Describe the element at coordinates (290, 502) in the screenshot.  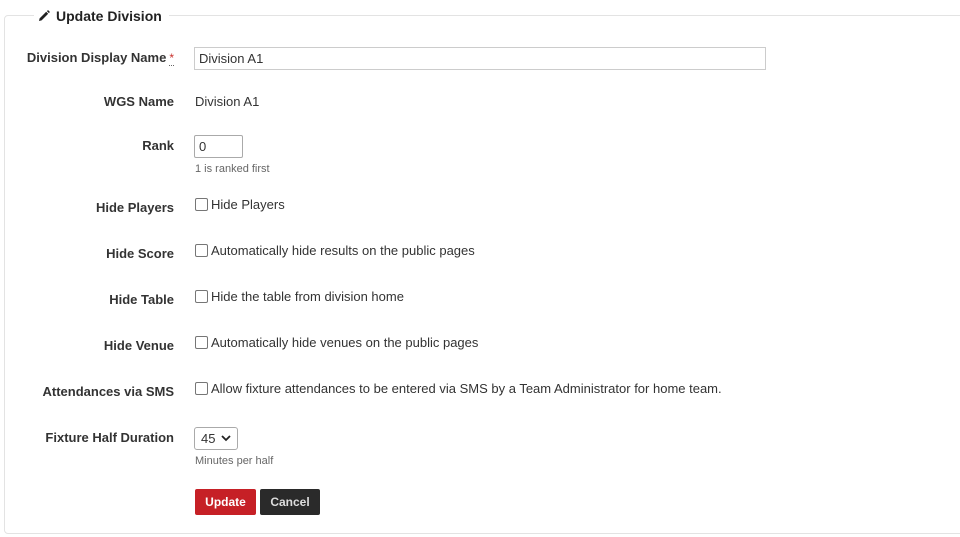
I see `cancel-button: Cancel` at that location.